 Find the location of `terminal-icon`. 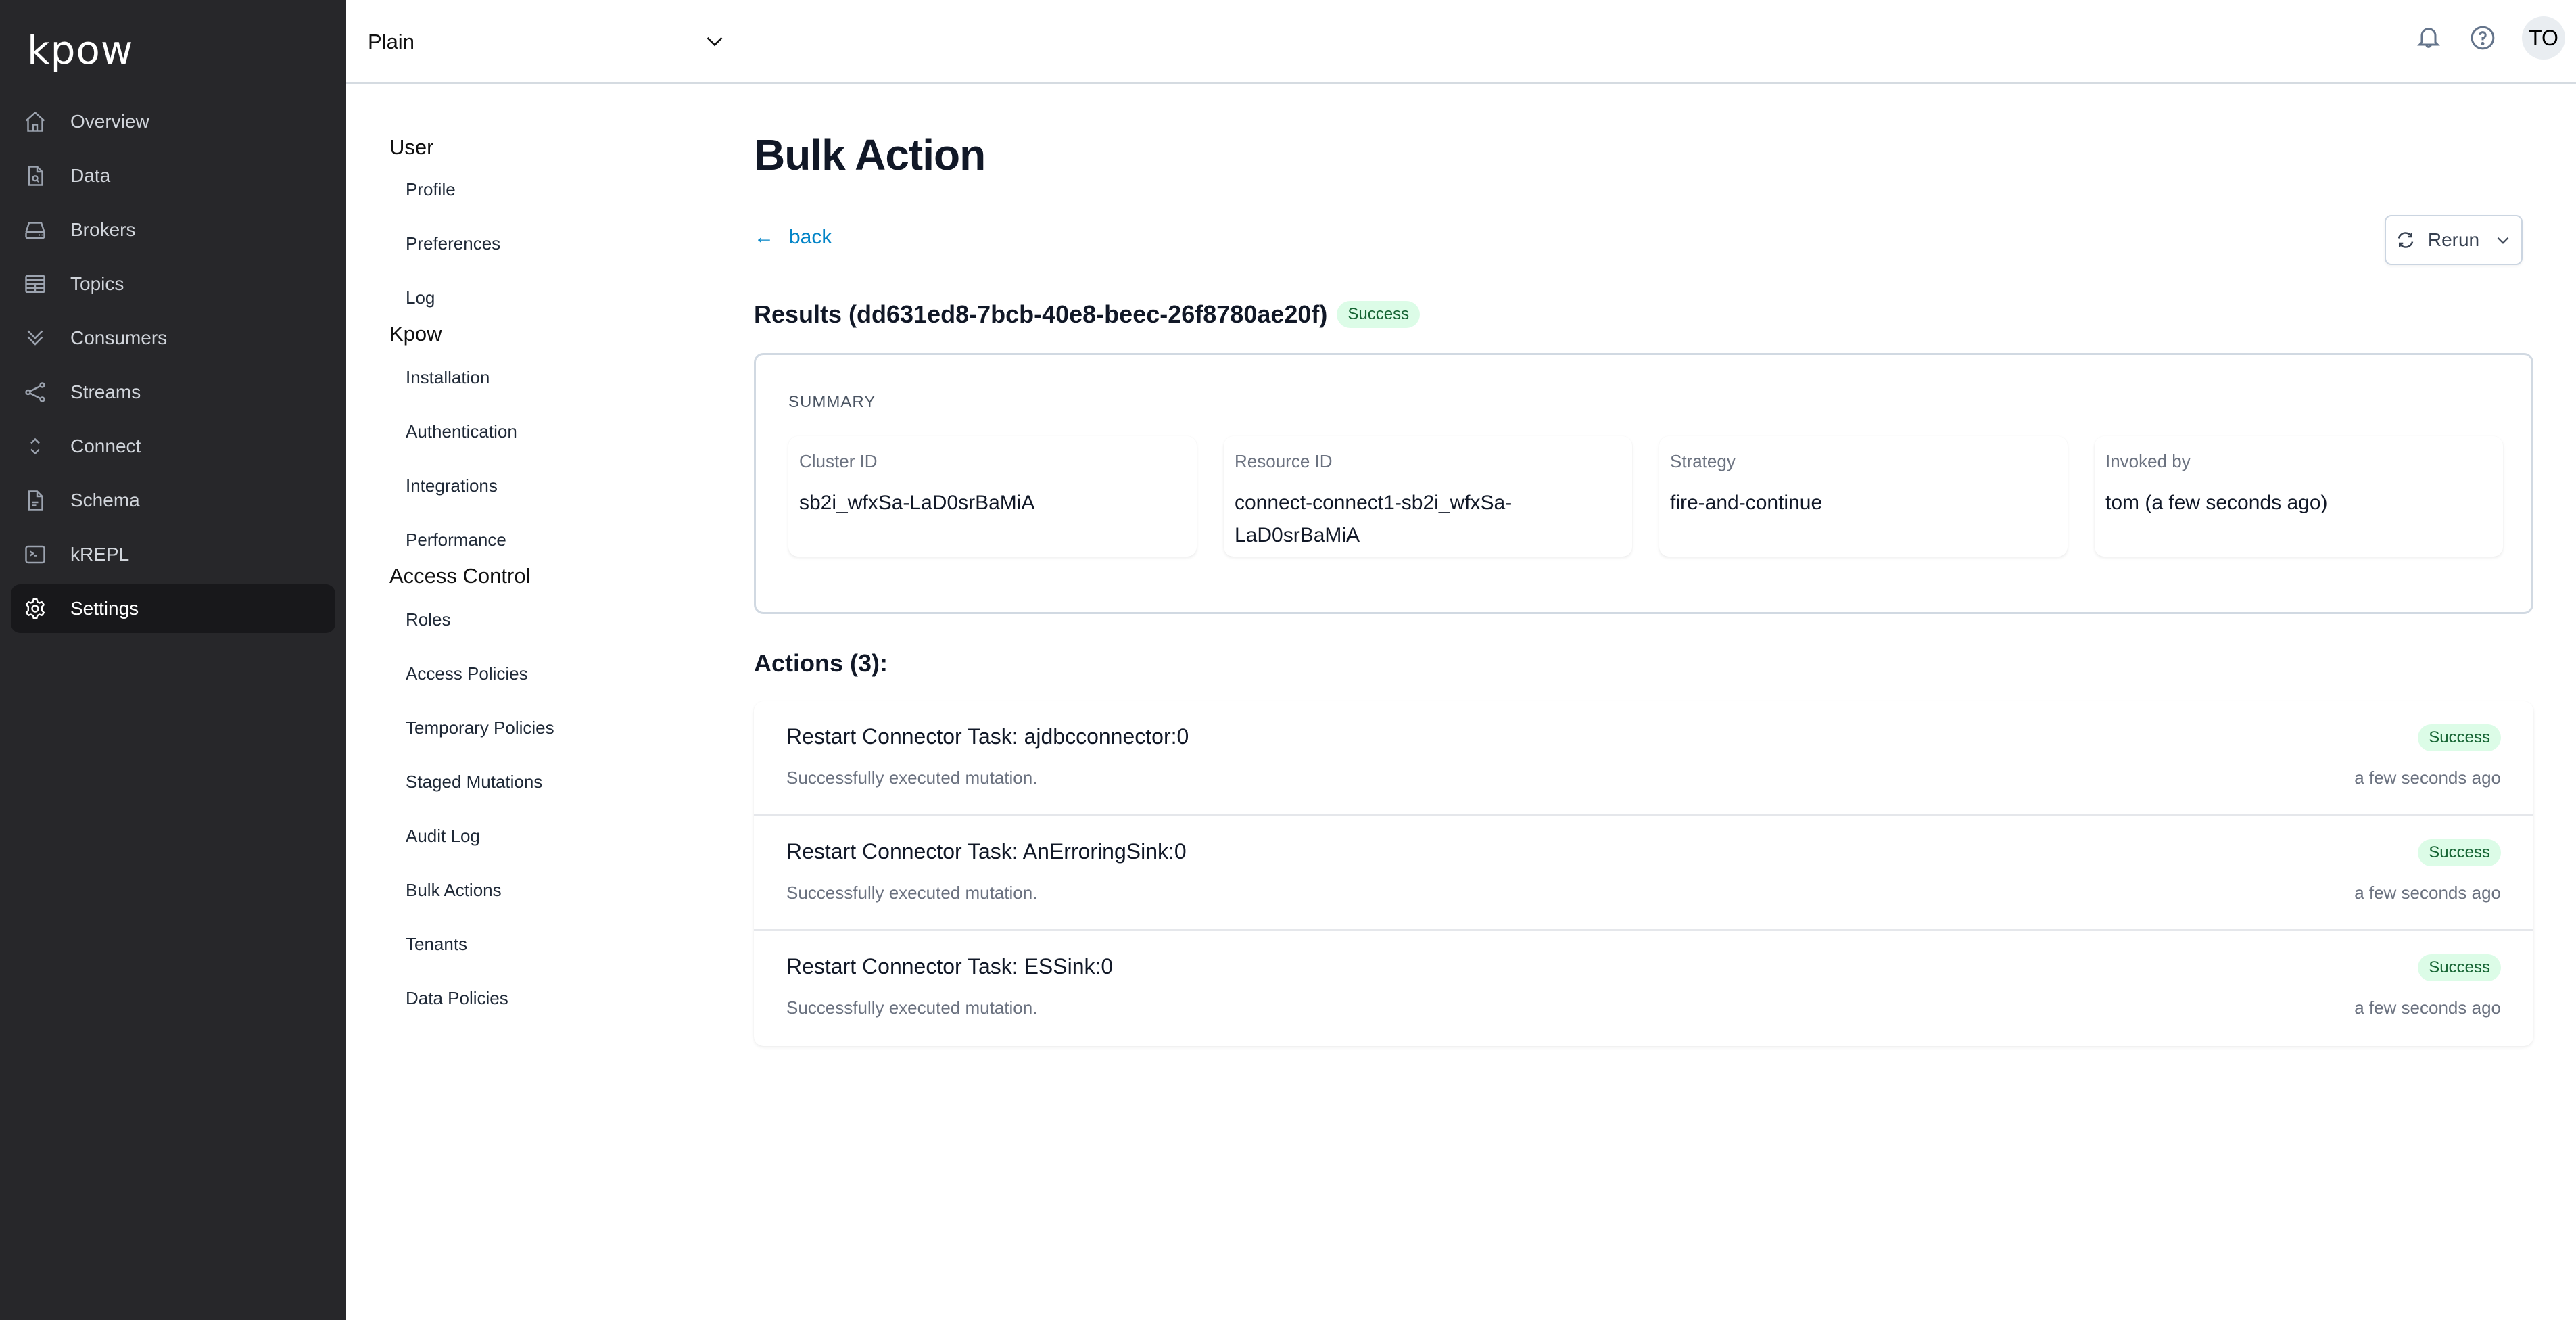

terminal-icon is located at coordinates (35, 554).